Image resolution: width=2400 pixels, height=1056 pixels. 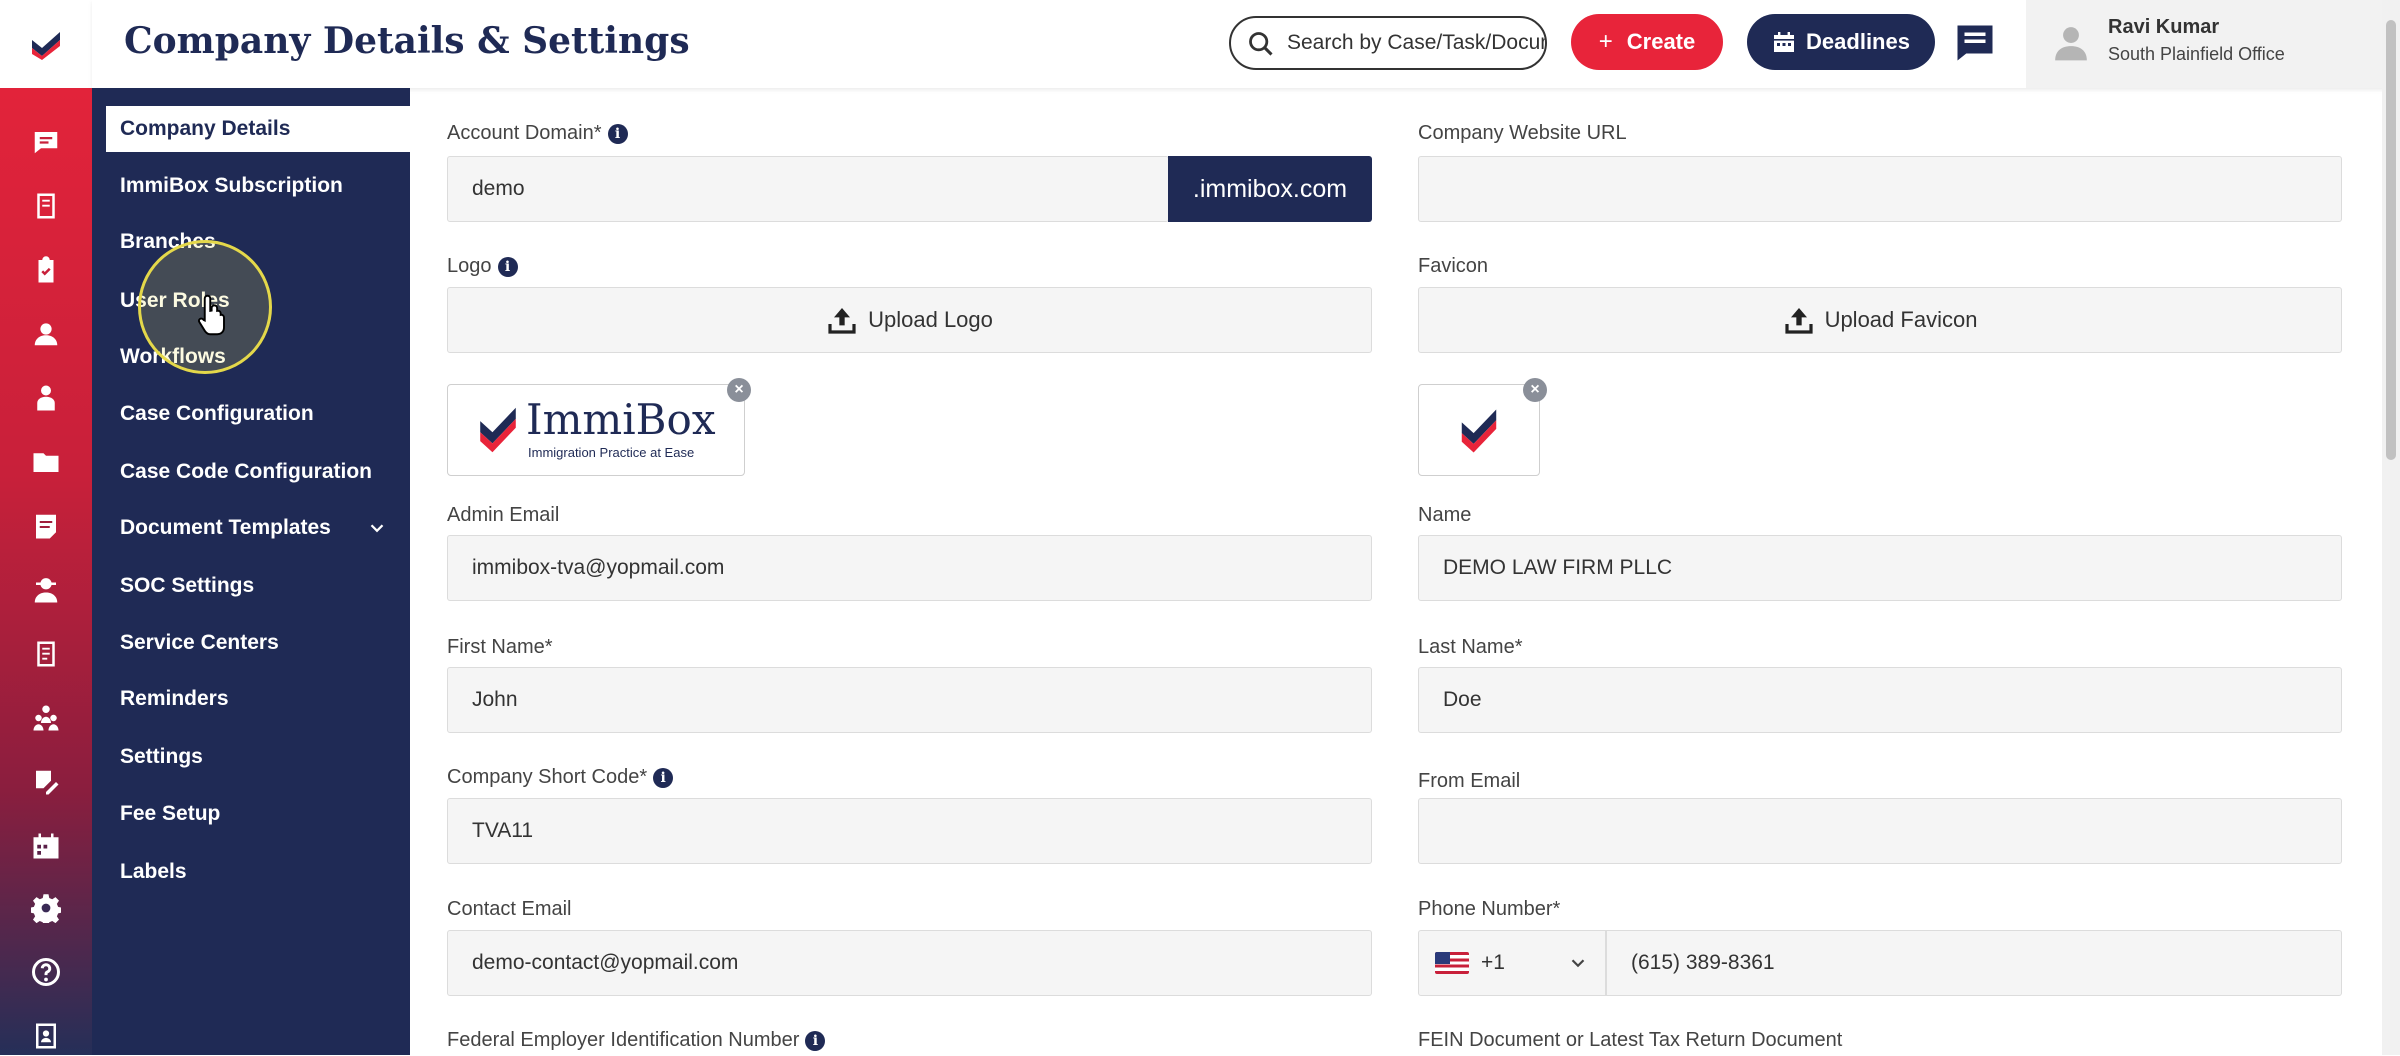 I want to click on account-domain-label: Account Domain* i, so click(x=537, y=133).